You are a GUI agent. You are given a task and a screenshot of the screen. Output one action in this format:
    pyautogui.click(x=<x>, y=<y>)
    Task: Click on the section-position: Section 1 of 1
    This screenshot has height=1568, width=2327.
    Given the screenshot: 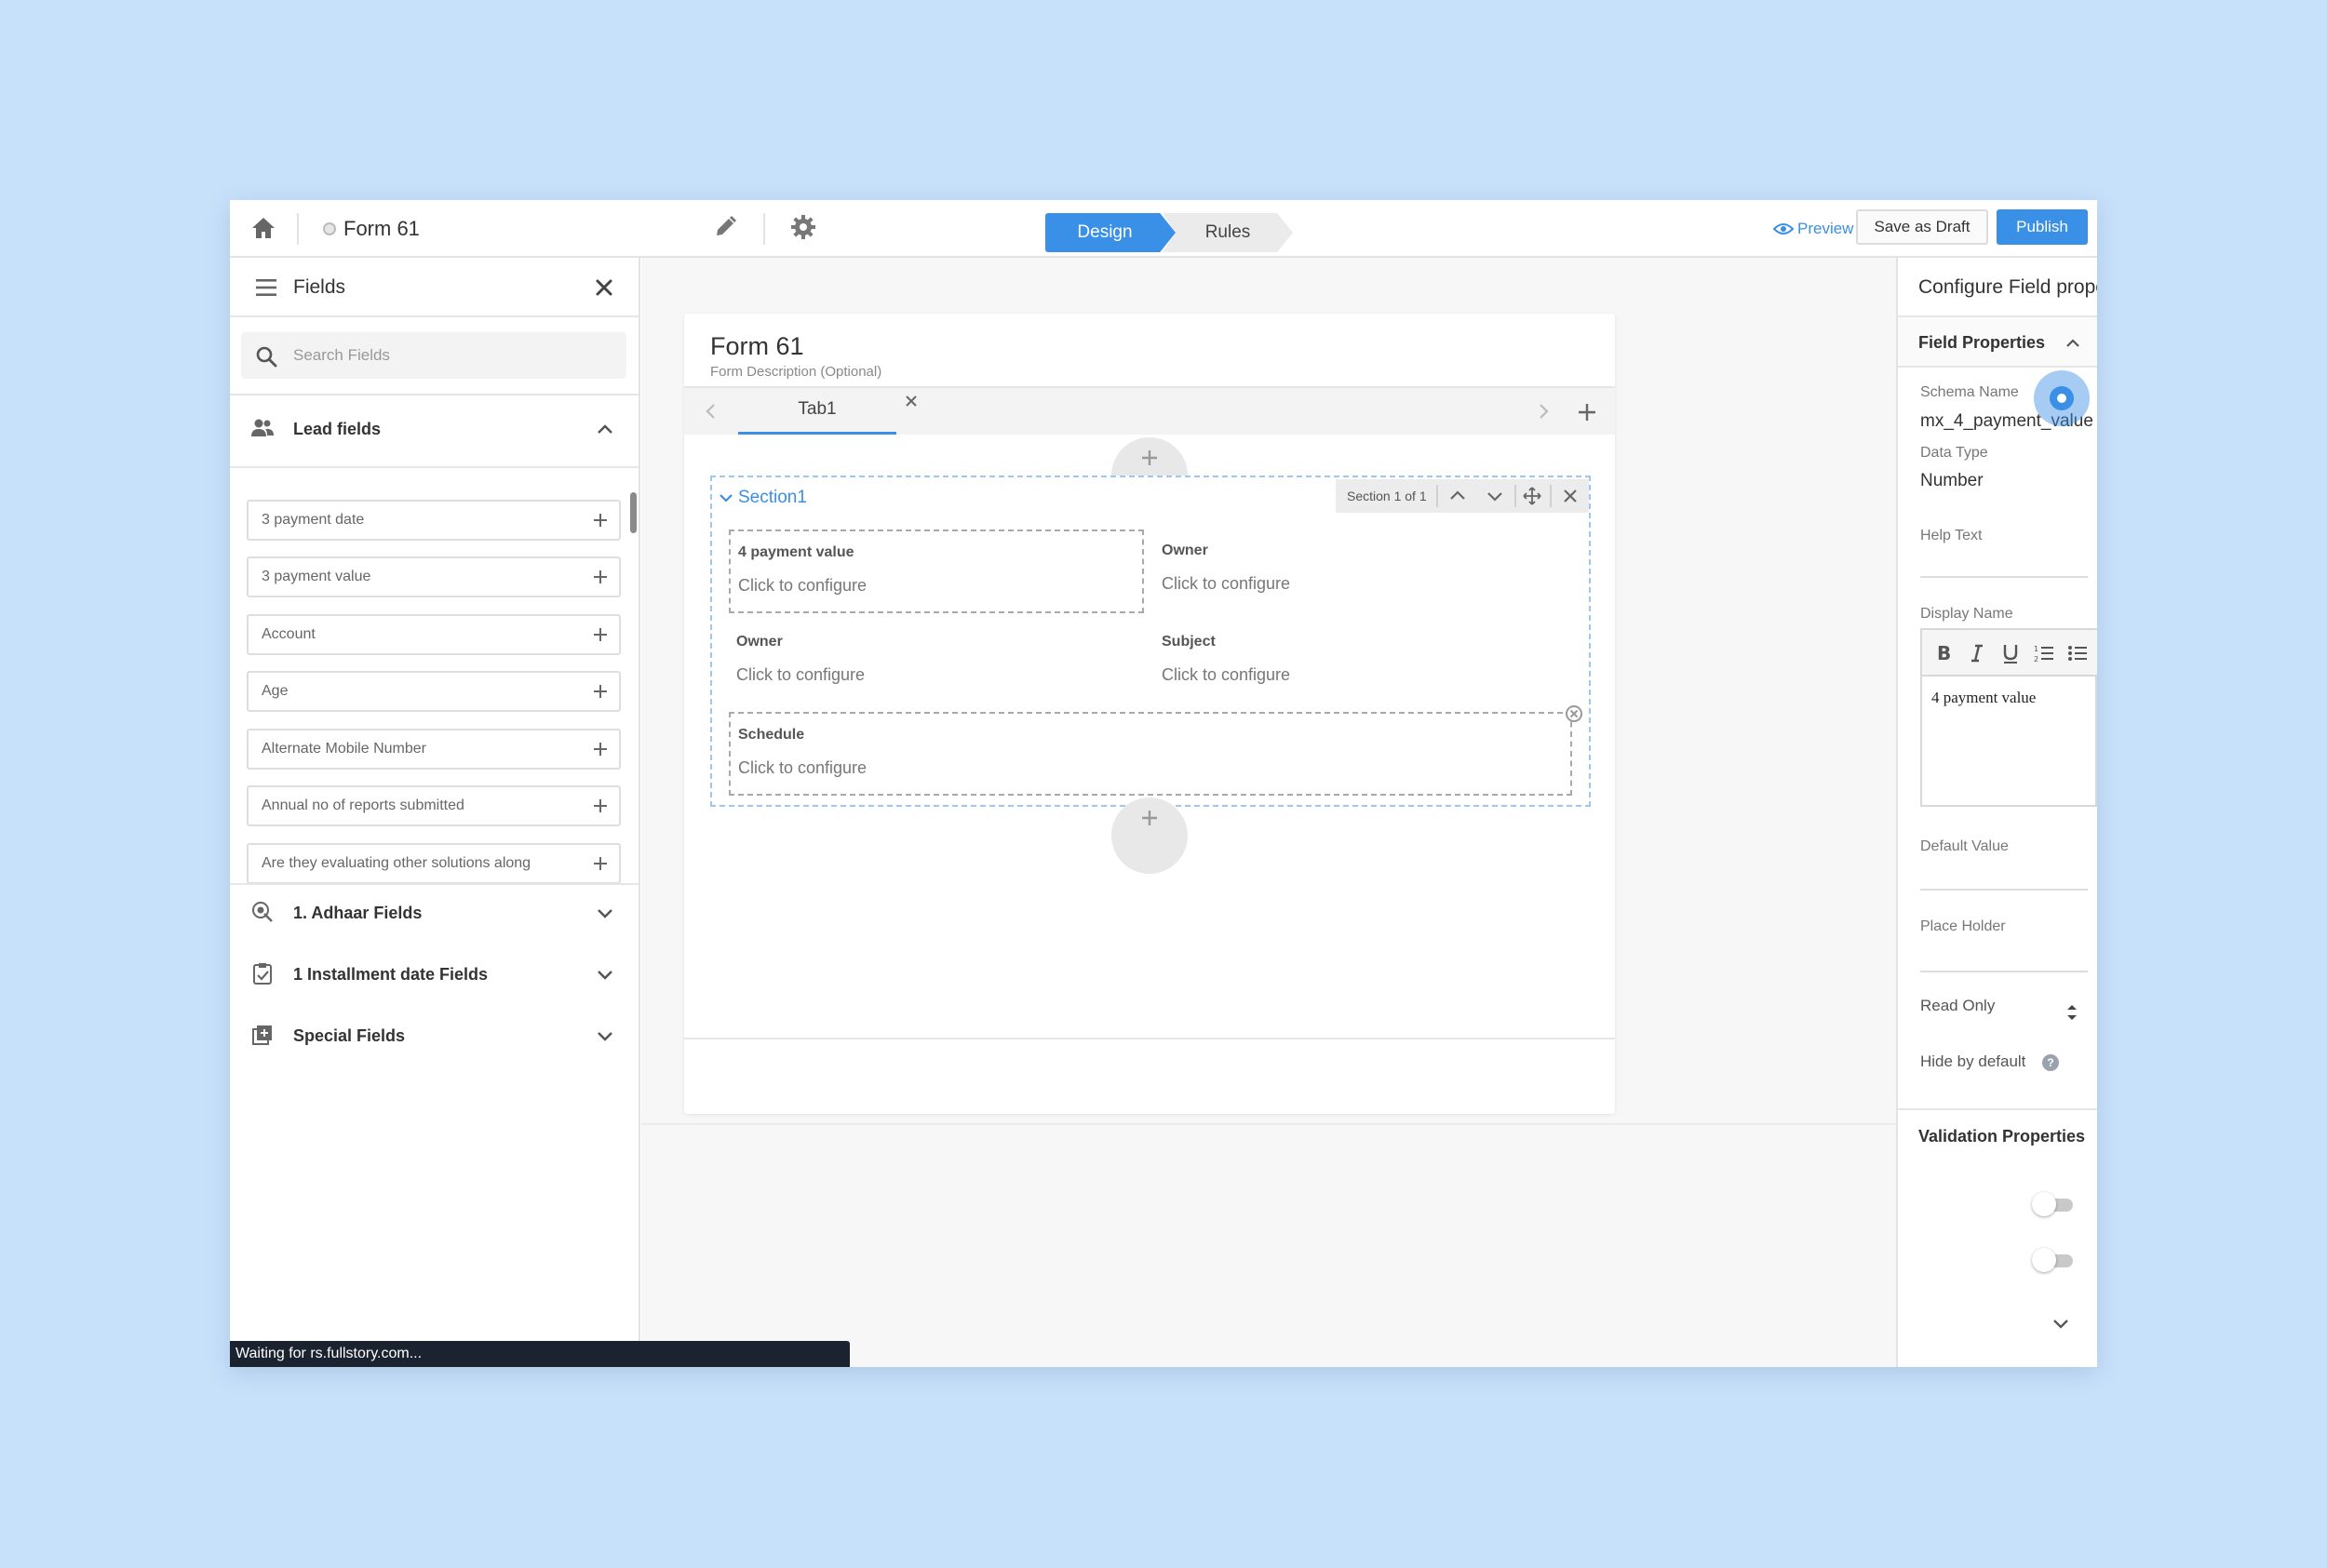 What is the action you would take?
    pyautogui.click(x=1387, y=496)
    